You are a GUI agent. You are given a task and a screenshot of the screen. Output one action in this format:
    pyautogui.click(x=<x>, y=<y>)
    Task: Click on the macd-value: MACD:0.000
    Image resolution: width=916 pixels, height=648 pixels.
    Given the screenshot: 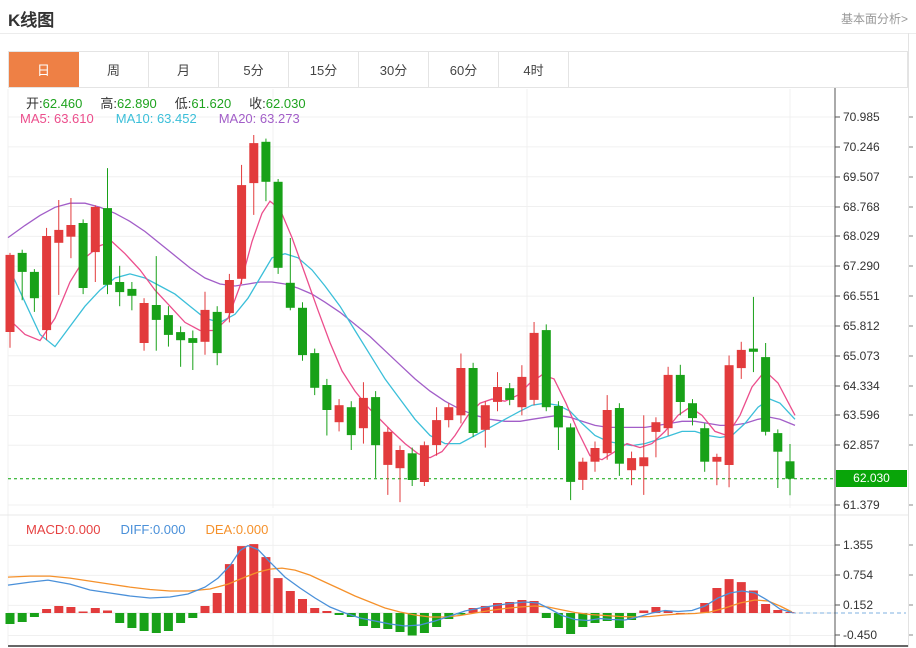 What is the action you would take?
    pyautogui.click(x=63, y=529)
    